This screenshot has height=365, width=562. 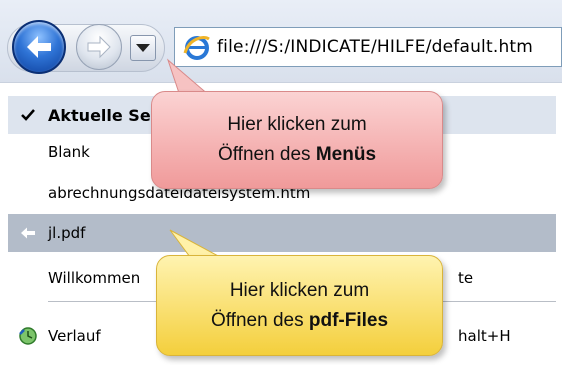 What do you see at coordinates (28, 115) in the screenshot?
I see `check-icon` at bounding box center [28, 115].